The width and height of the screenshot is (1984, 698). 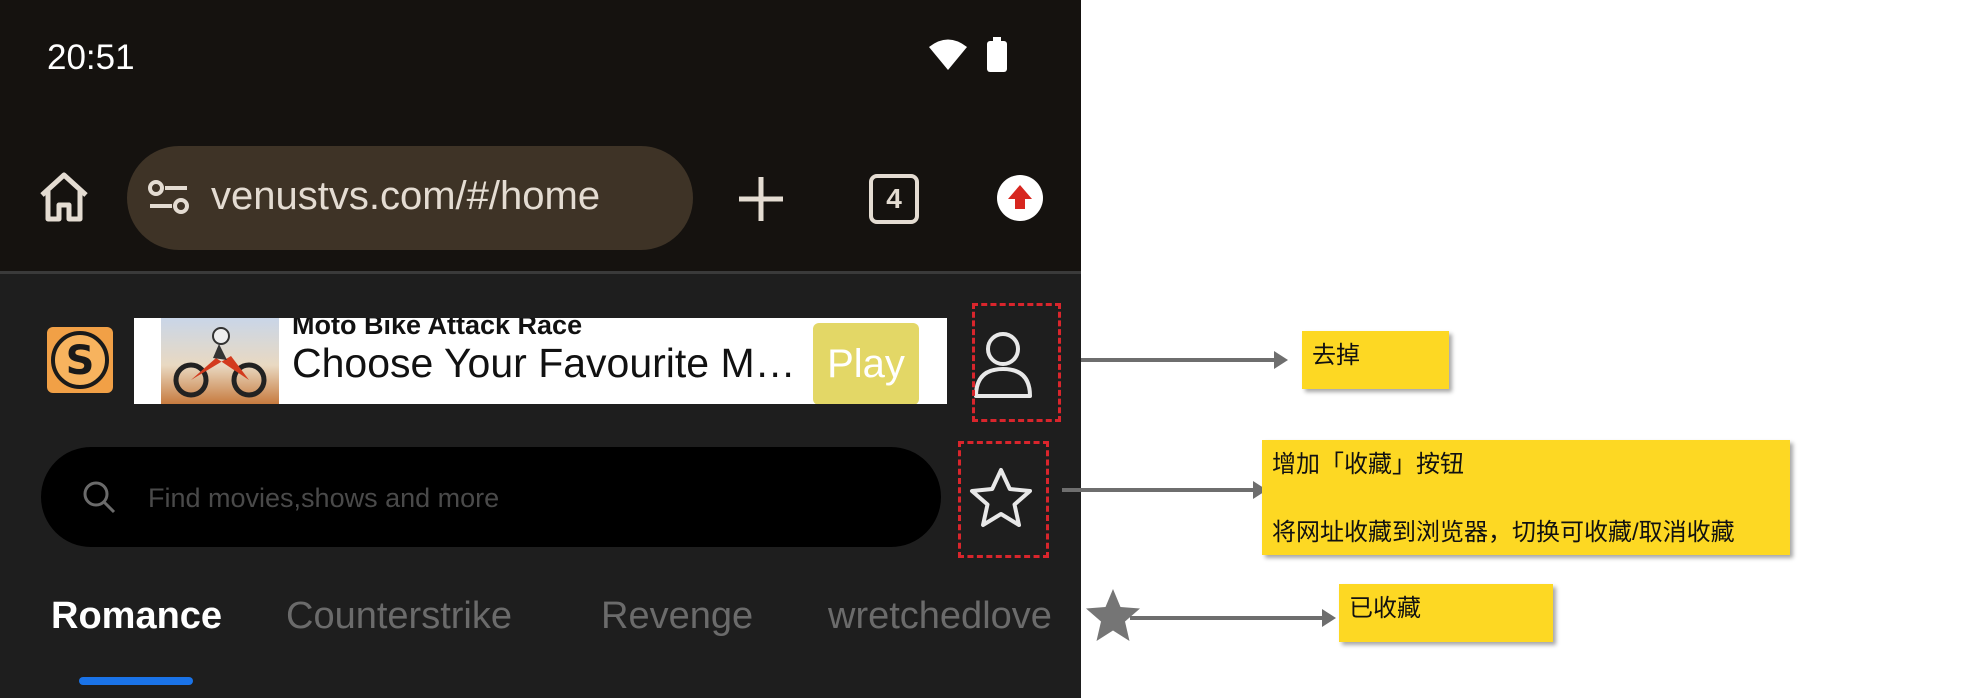 I want to click on url-text: venustvs.com/#/home, so click(x=405, y=196).